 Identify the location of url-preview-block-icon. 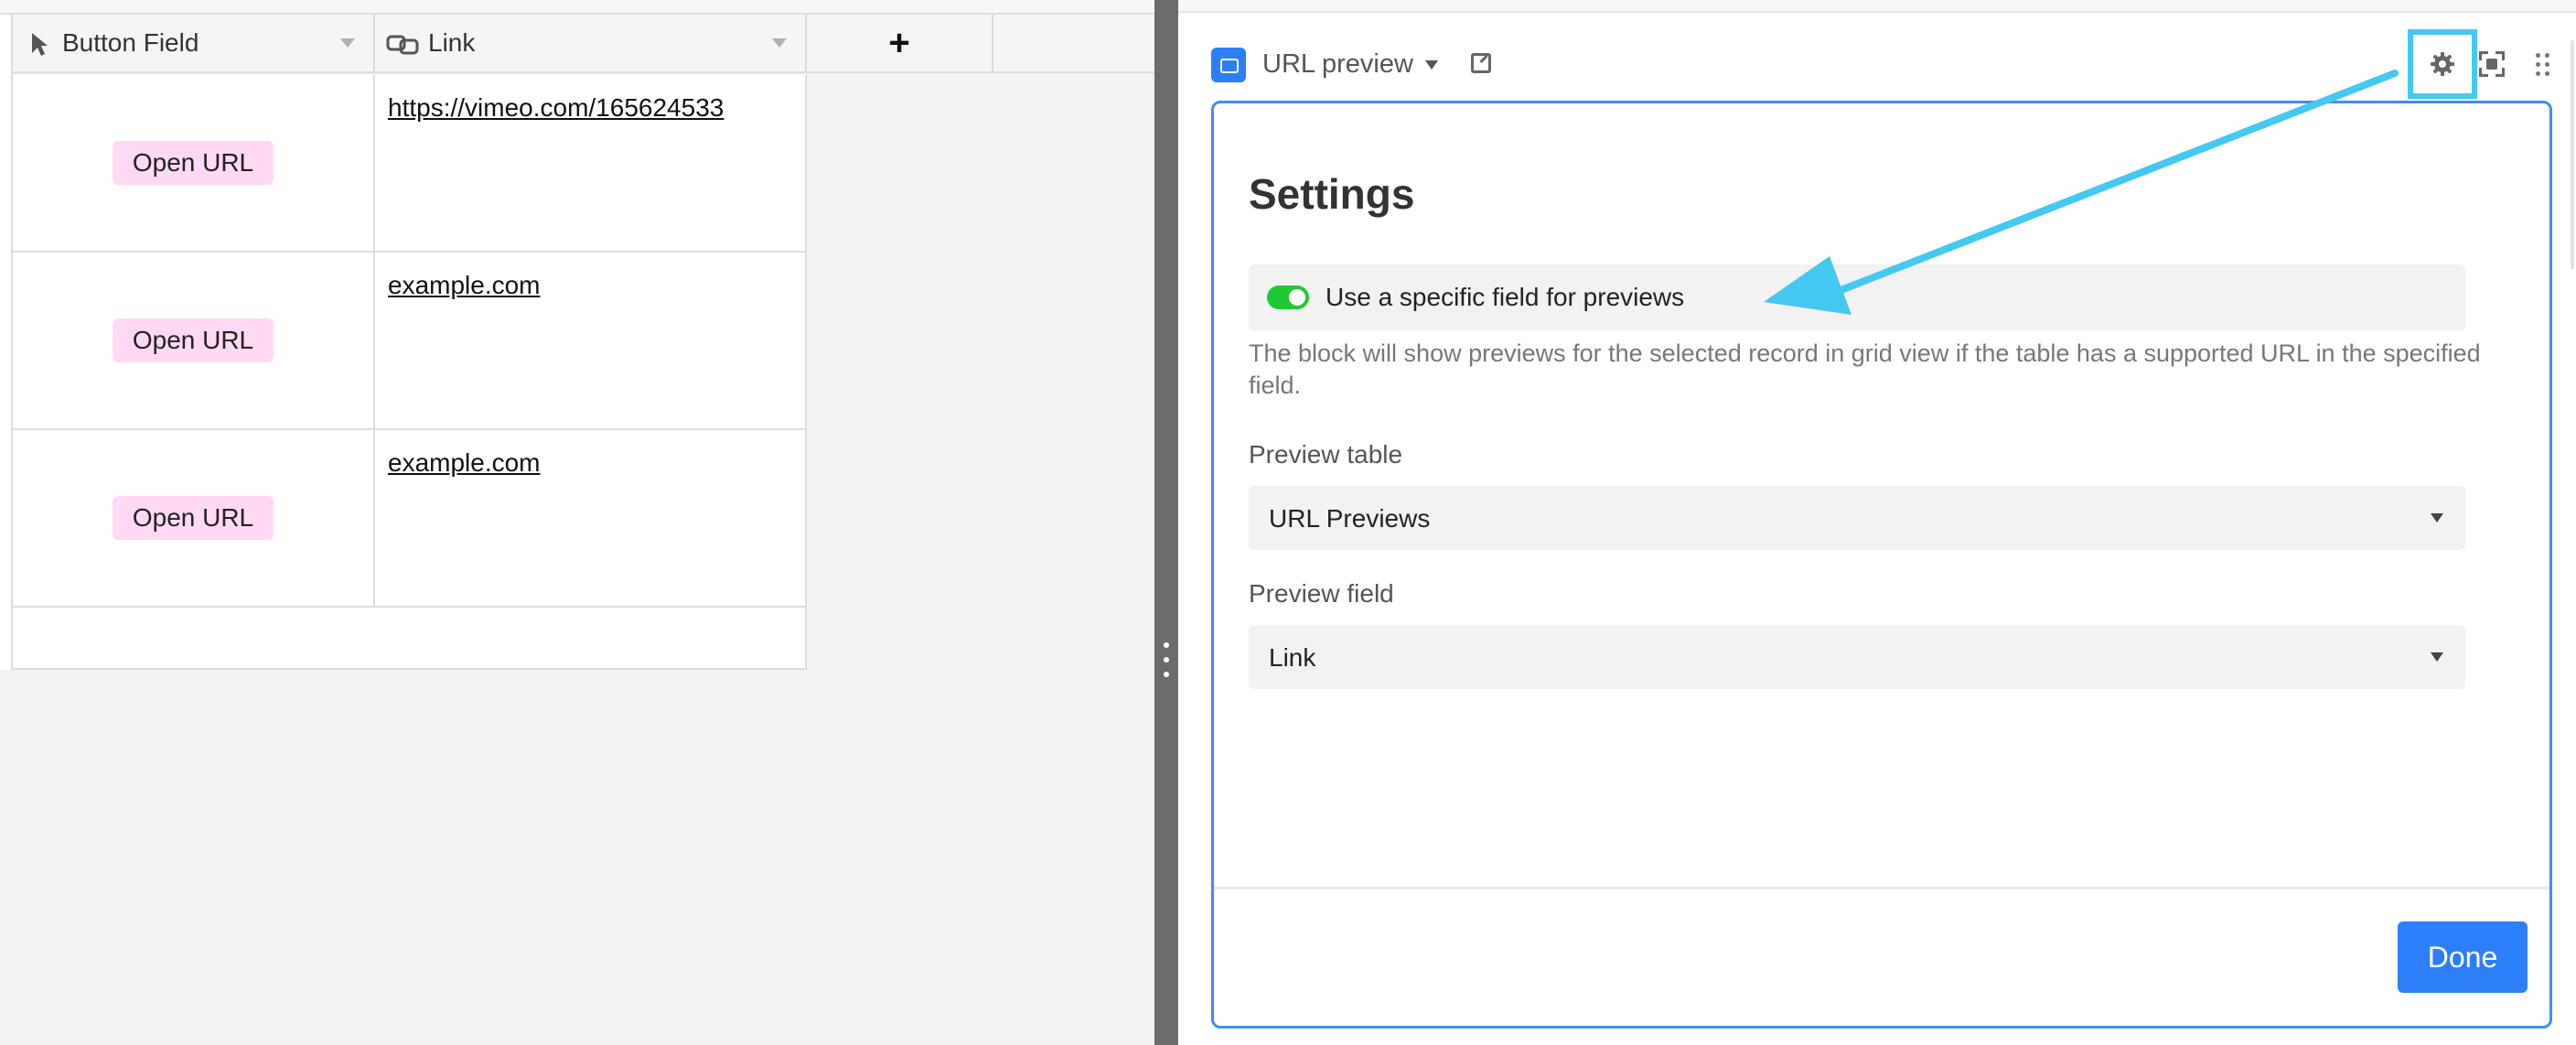
(1228, 65).